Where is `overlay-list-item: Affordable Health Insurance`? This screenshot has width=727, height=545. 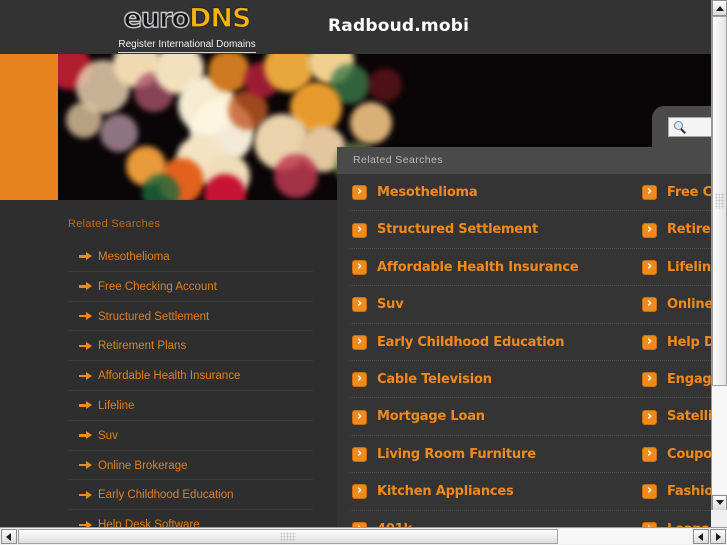 overlay-list-item: Affordable Health Insurance is located at coordinates (501, 268).